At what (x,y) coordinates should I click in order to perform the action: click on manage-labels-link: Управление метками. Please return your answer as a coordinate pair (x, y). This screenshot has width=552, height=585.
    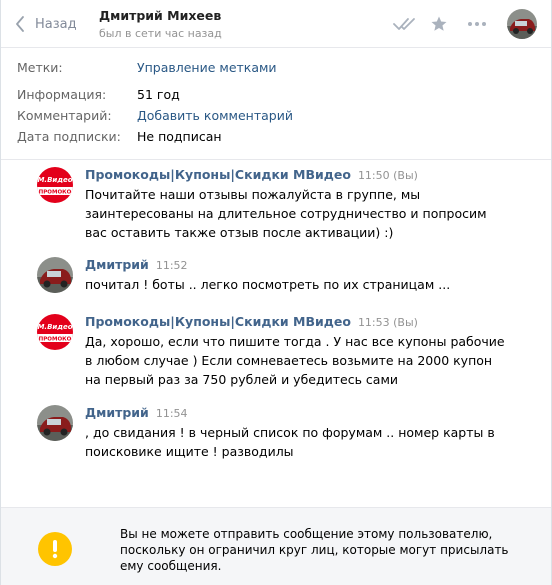
    Looking at the image, I should click on (207, 67).